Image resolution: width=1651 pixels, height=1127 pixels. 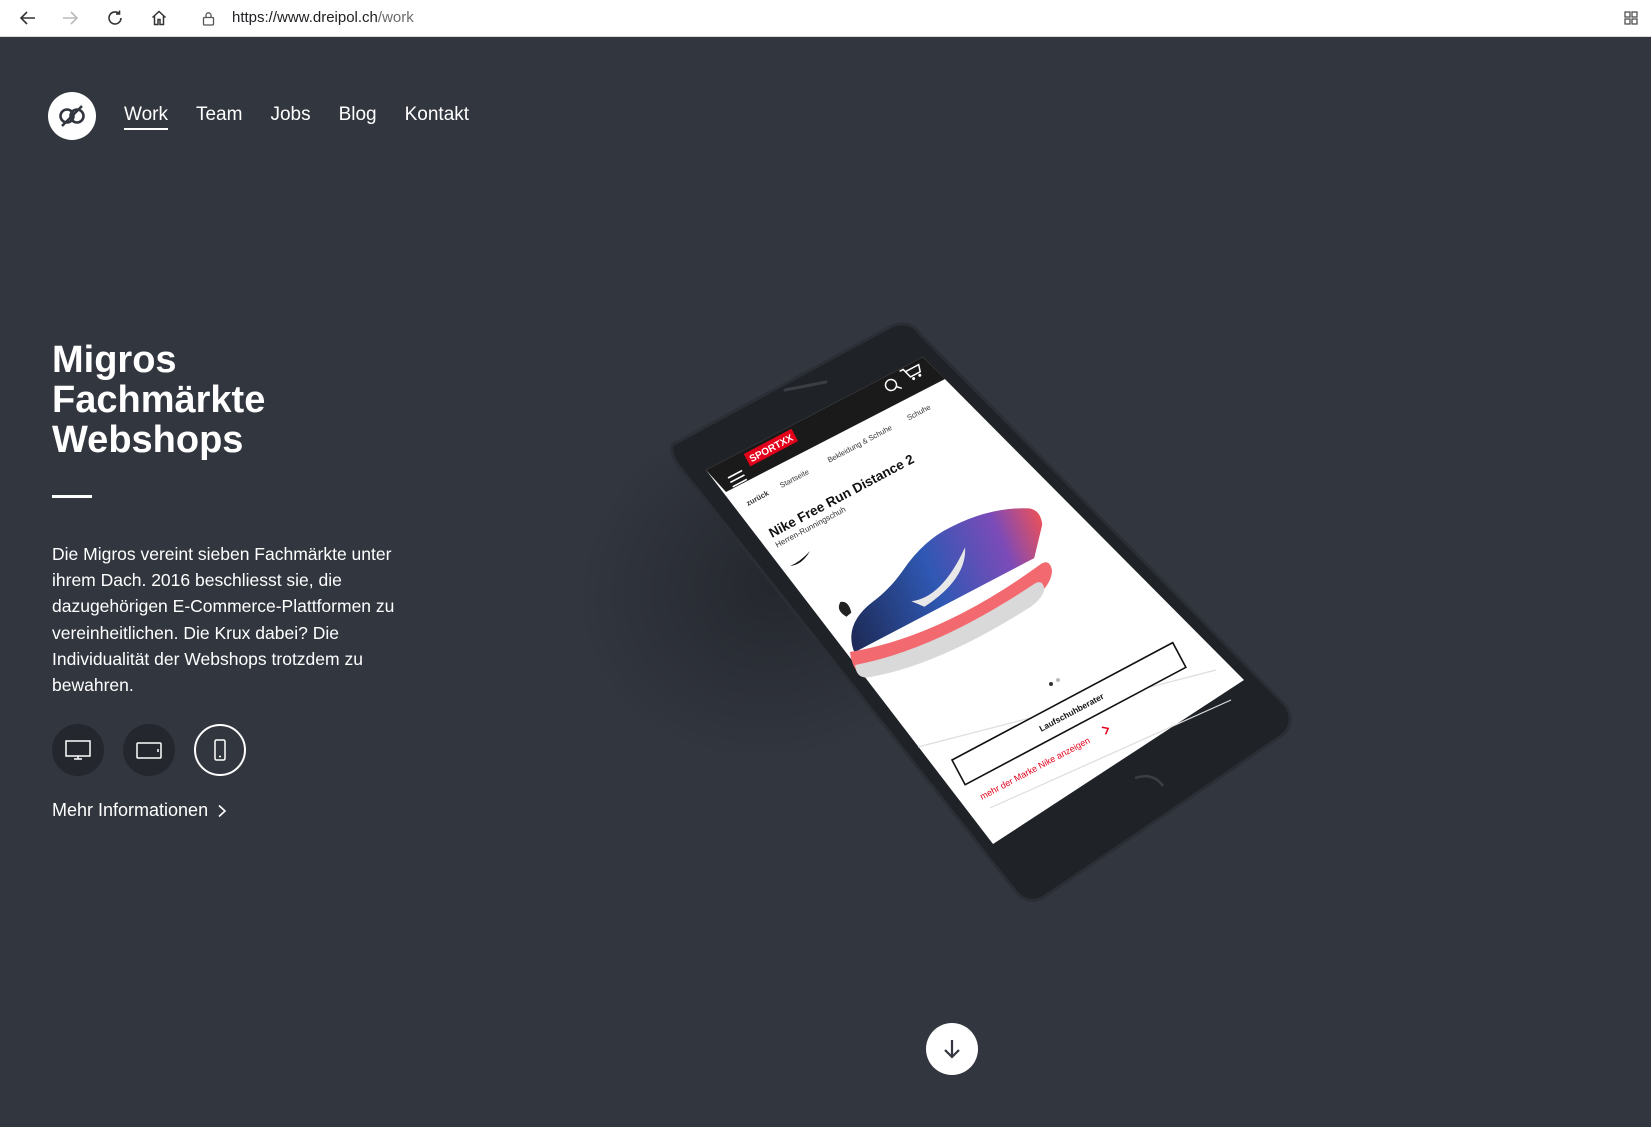 What do you see at coordinates (114, 360) in the screenshot?
I see `title-line-1: Migros` at bounding box center [114, 360].